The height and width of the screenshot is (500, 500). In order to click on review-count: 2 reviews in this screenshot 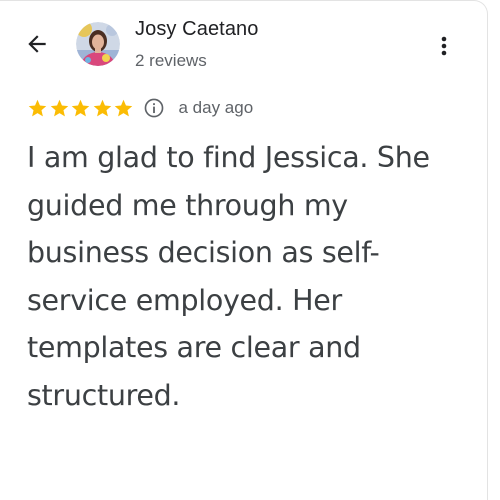, I will do `click(171, 60)`.